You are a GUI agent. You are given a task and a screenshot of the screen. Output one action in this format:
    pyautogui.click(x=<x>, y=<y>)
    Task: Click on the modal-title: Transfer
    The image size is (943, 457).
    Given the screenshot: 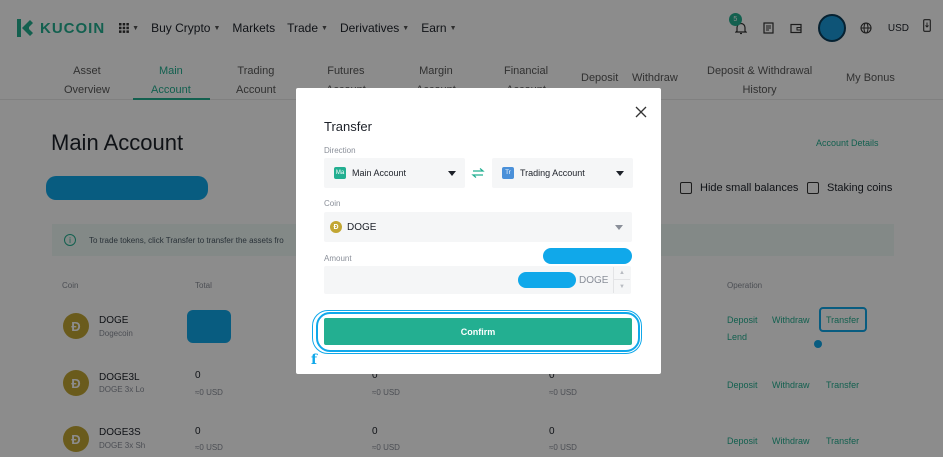 What is the action you would take?
    pyautogui.click(x=348, y=126)
    